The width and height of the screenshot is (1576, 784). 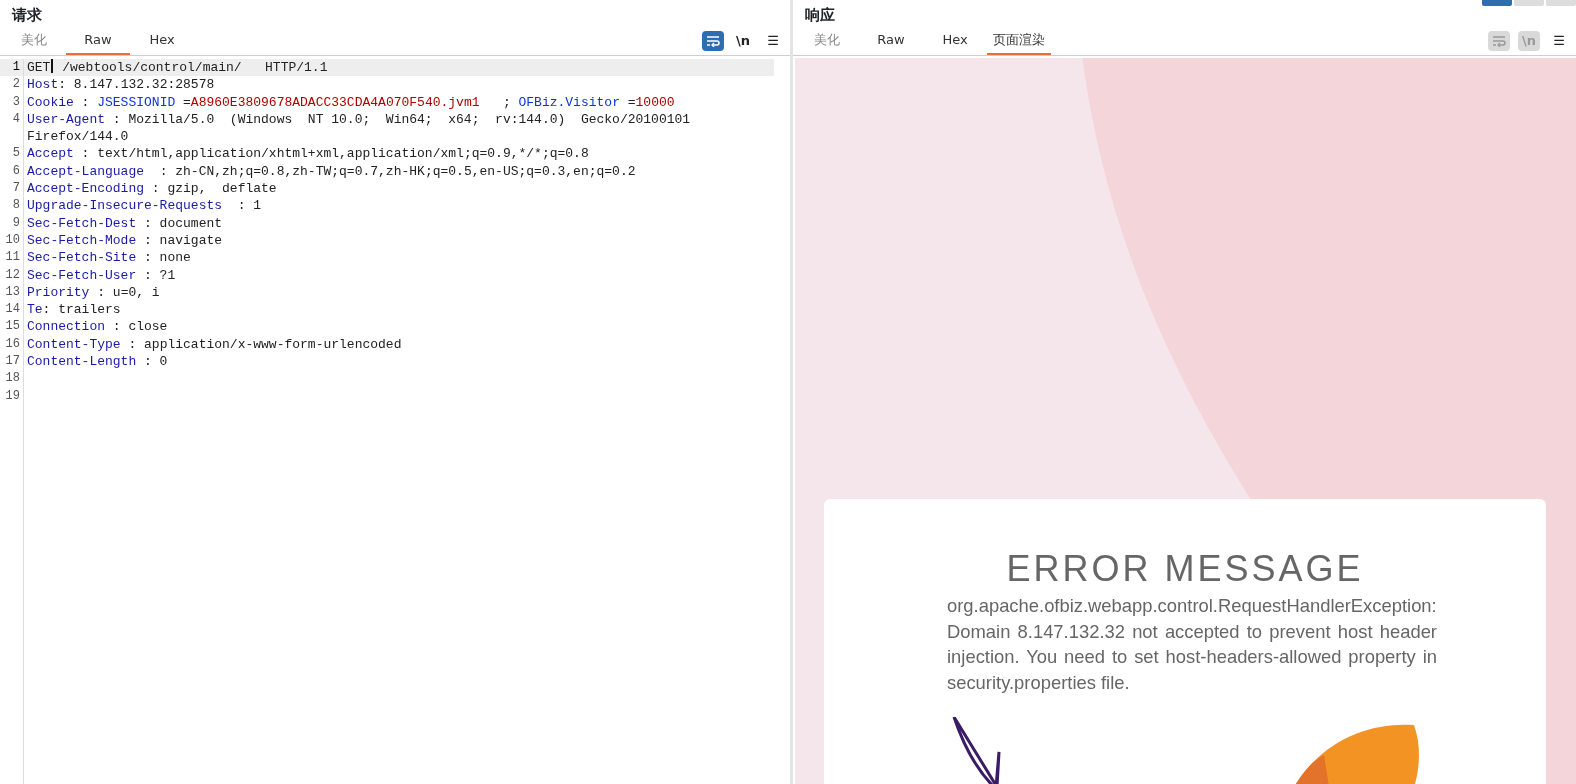 What do you see at coordinates (11, 68) in the screenshot?
I see `line-number: 1` at bounding box center [11, 68].